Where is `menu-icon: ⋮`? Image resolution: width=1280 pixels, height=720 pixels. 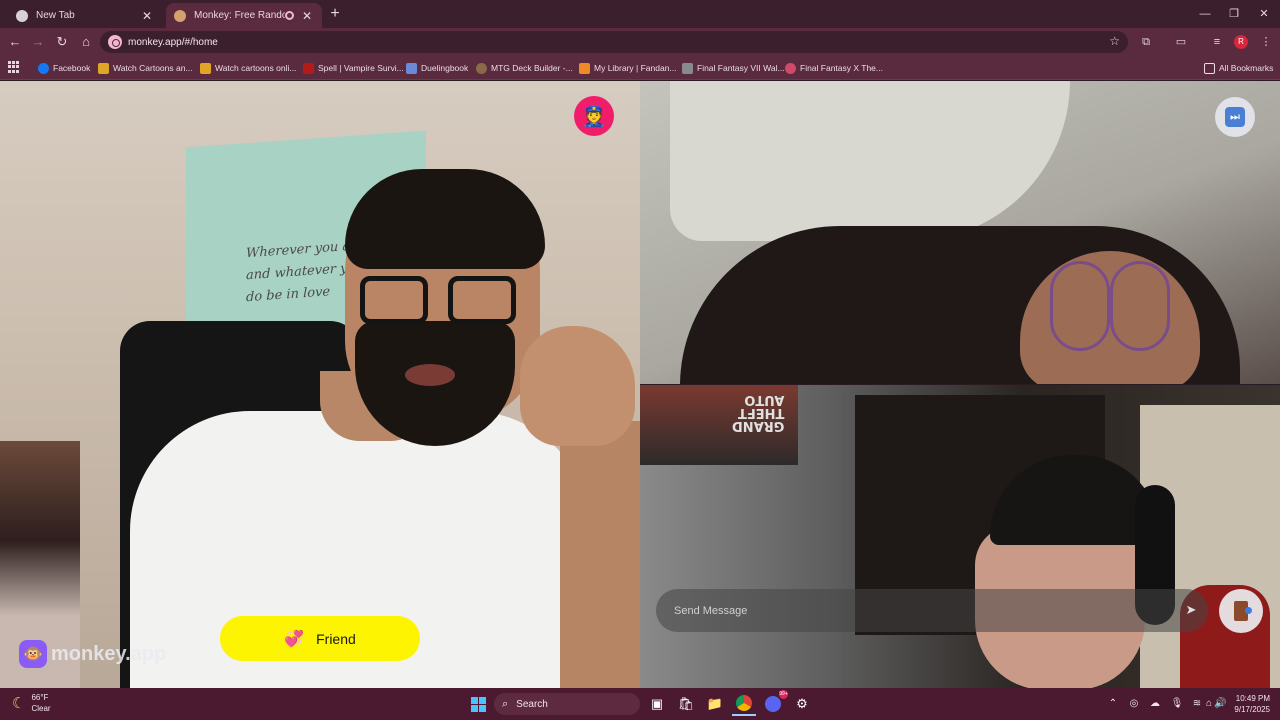
menu-icon: ⋮ is located at coordinates (1266, 42).